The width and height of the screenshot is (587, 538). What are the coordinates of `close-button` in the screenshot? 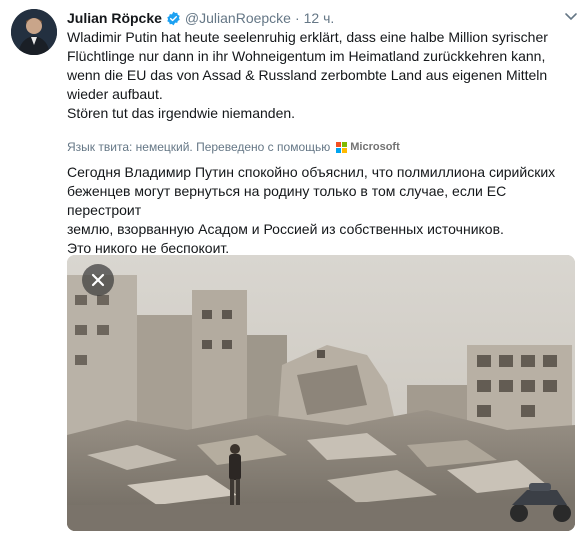 It's located at (98, 280).